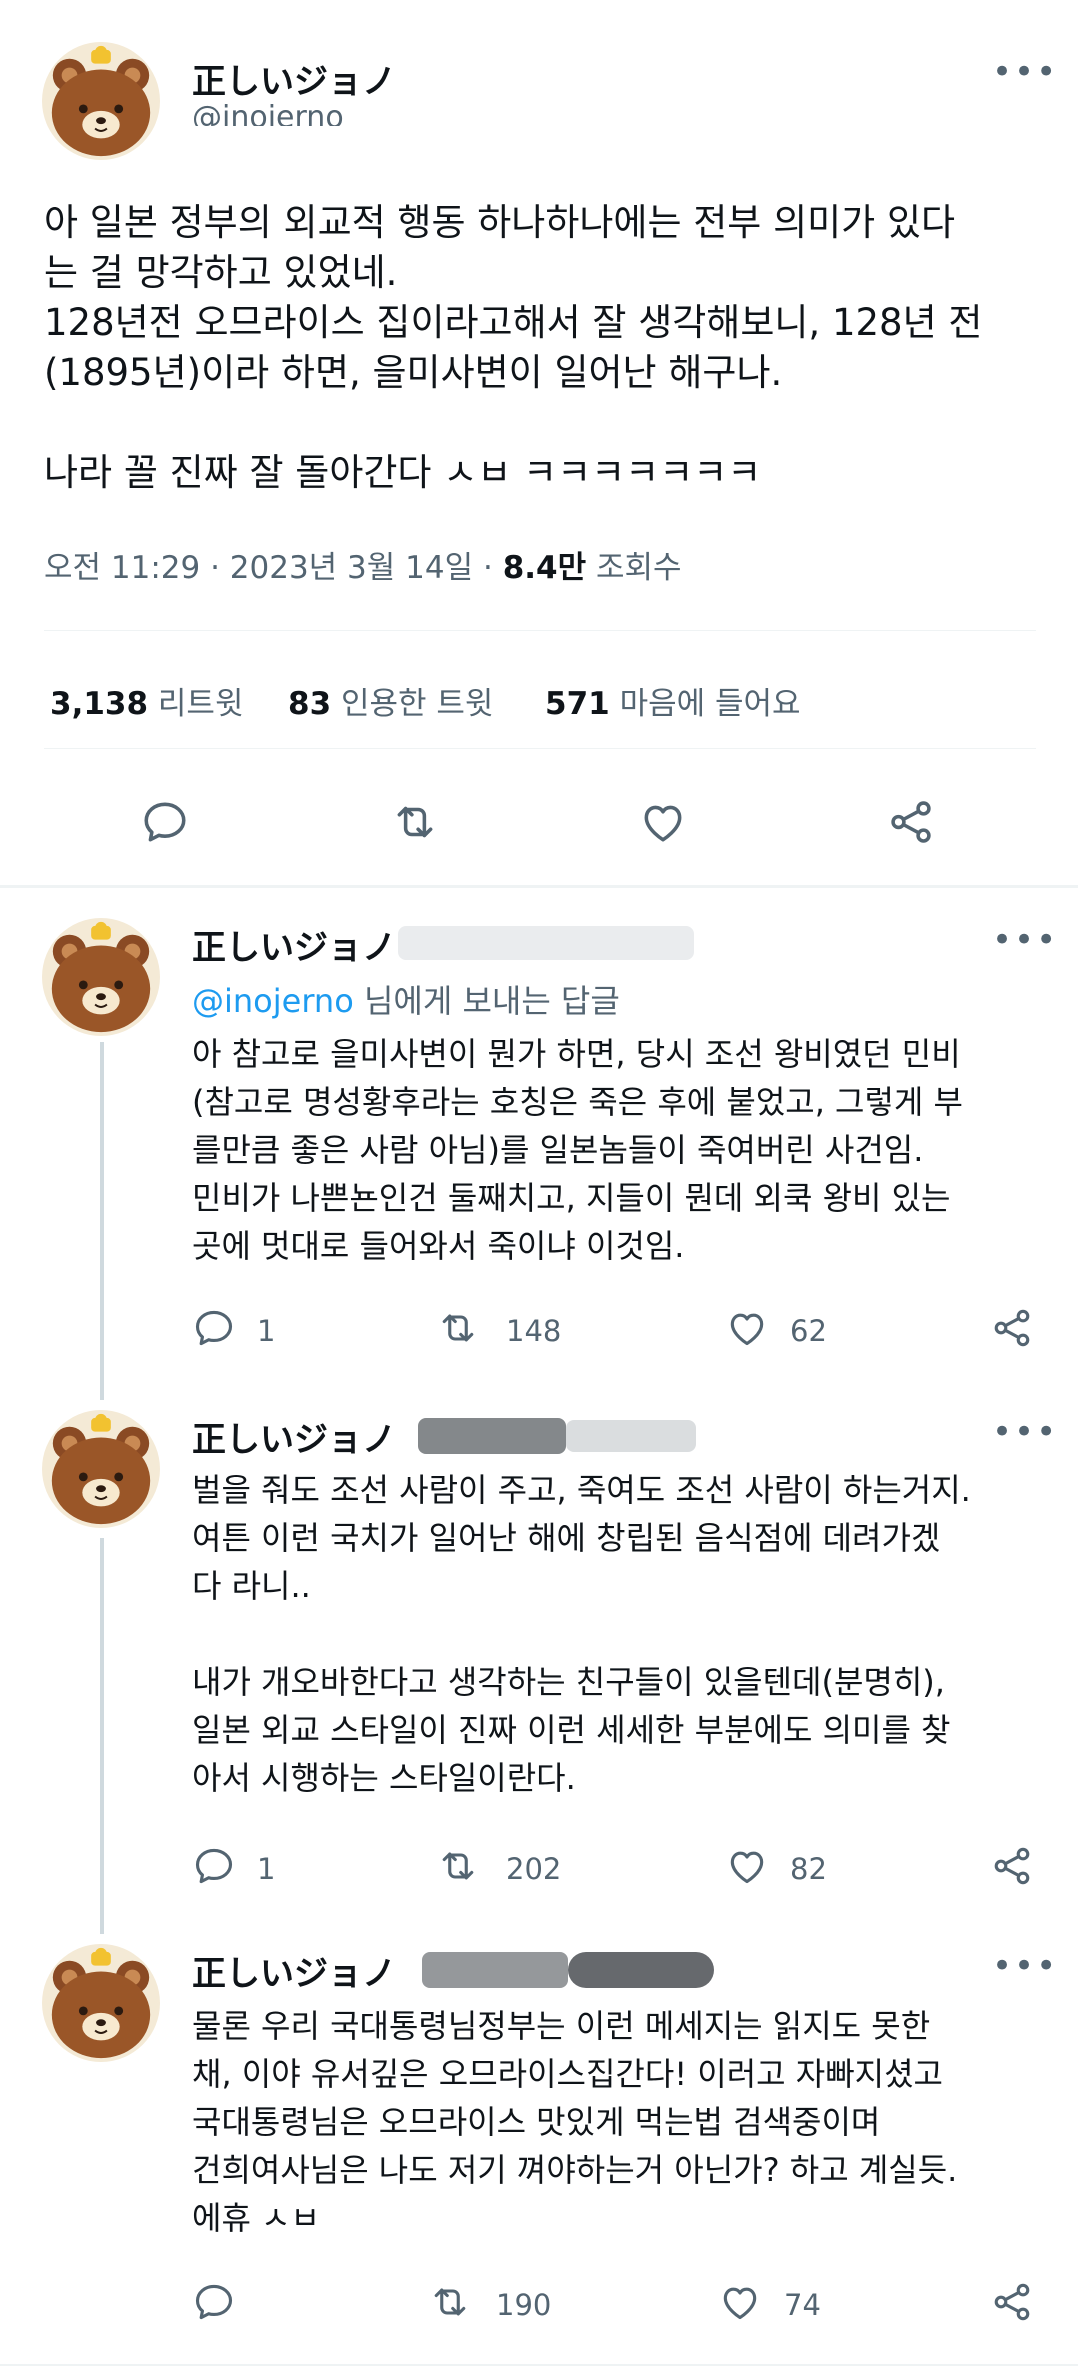  What do you see at coordinates (268, 113) in the screenshot?
I see `author-handle: @inojerno` at bounding box center [268, 113].